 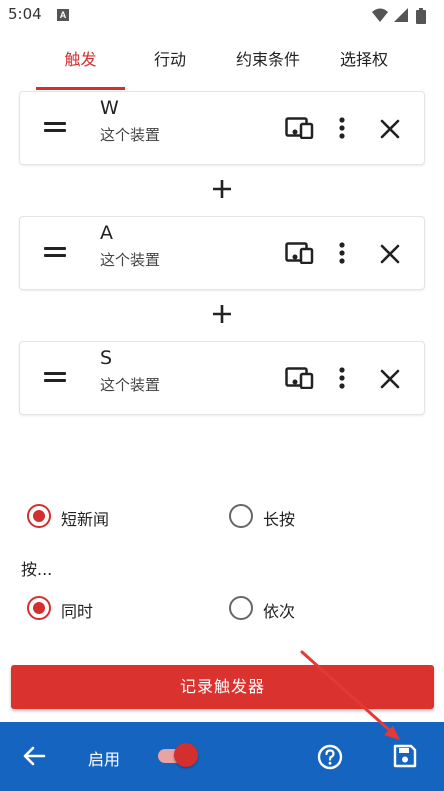 I want to click on radio-label: 依次, so click(x=279, y=611).